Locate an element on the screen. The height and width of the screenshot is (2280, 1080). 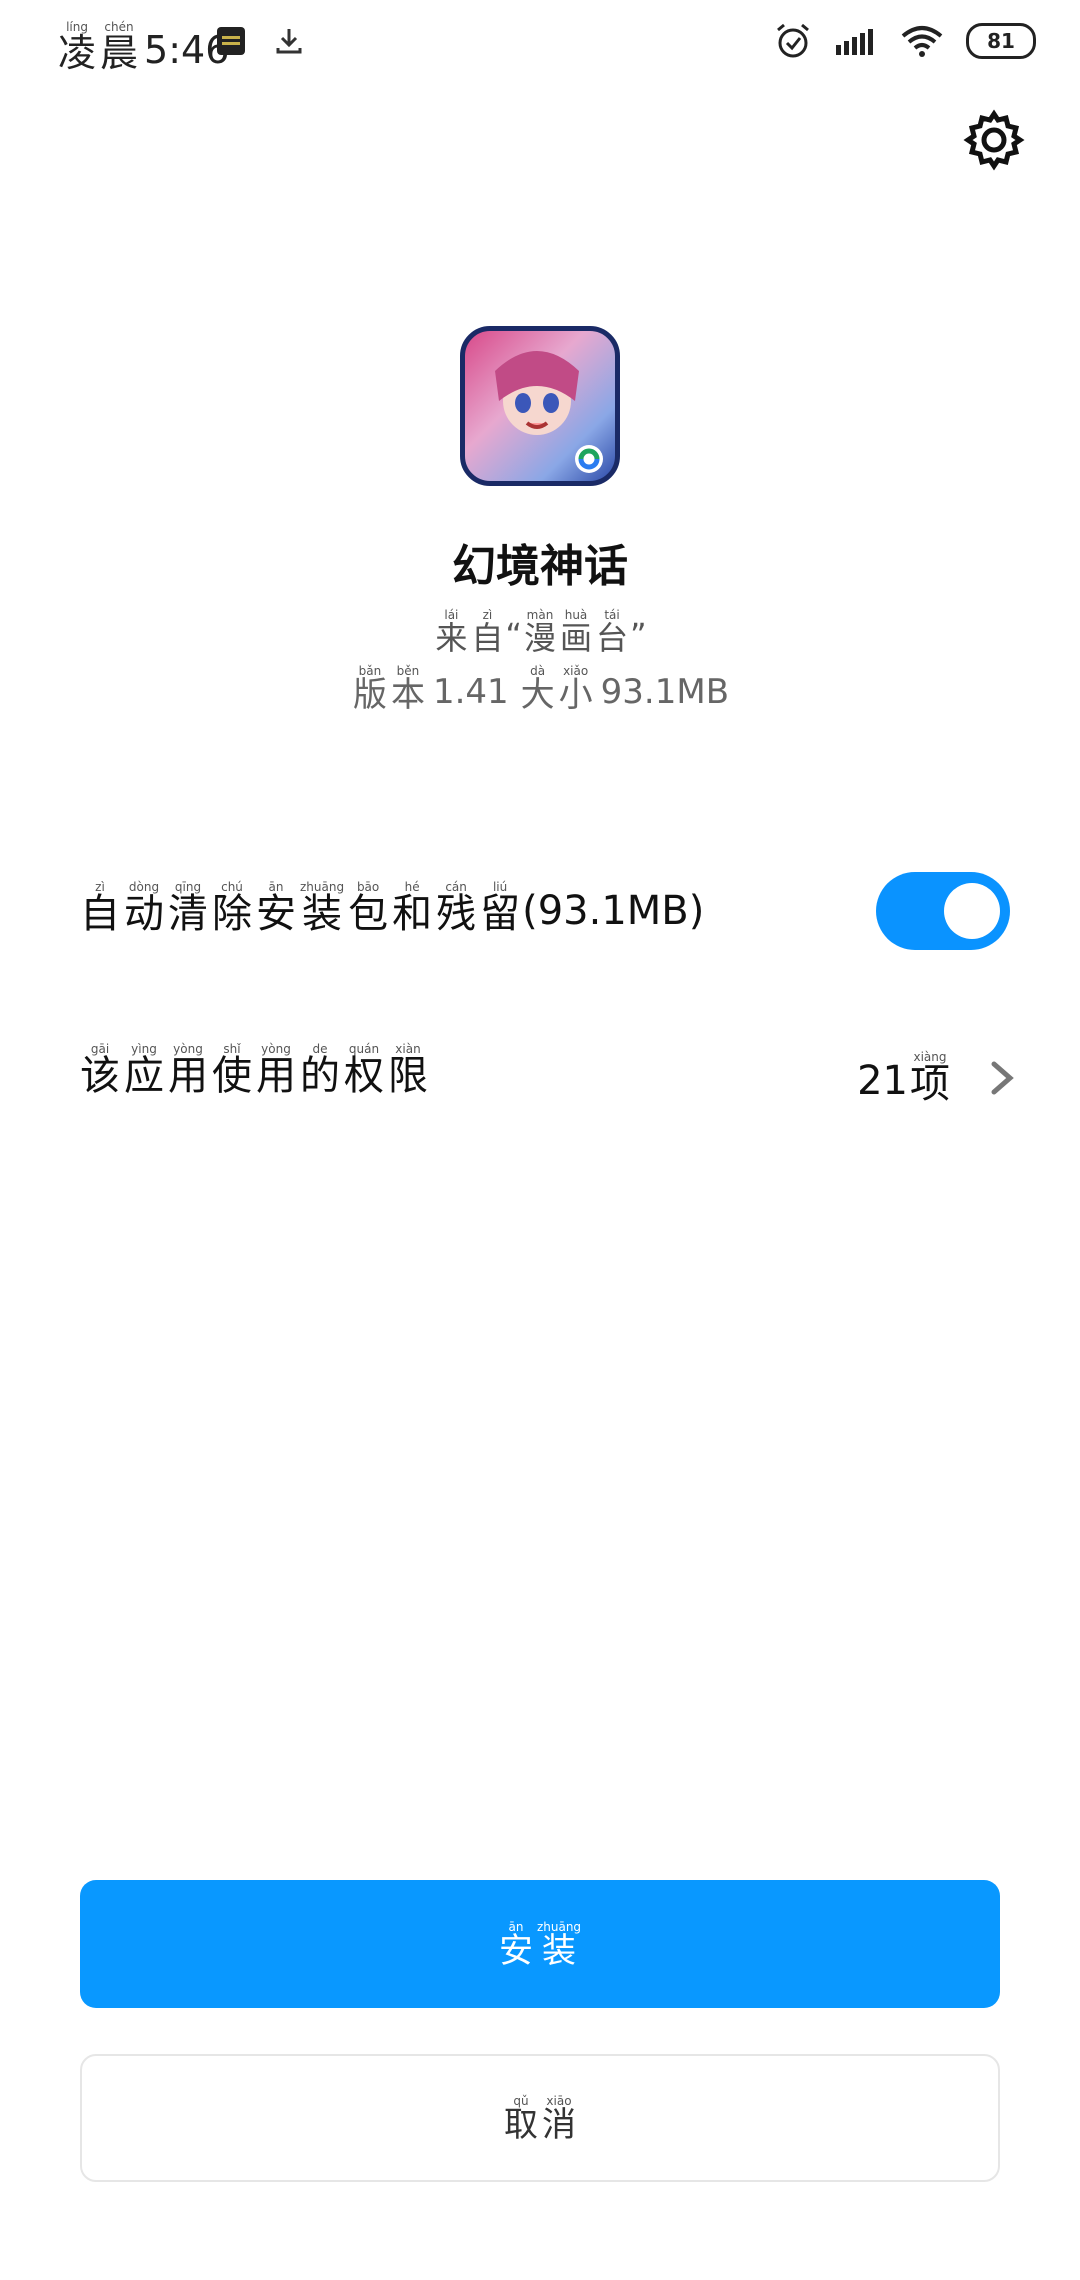
pinyin-char: gāi 该 is located at coordinates (100, 1070).